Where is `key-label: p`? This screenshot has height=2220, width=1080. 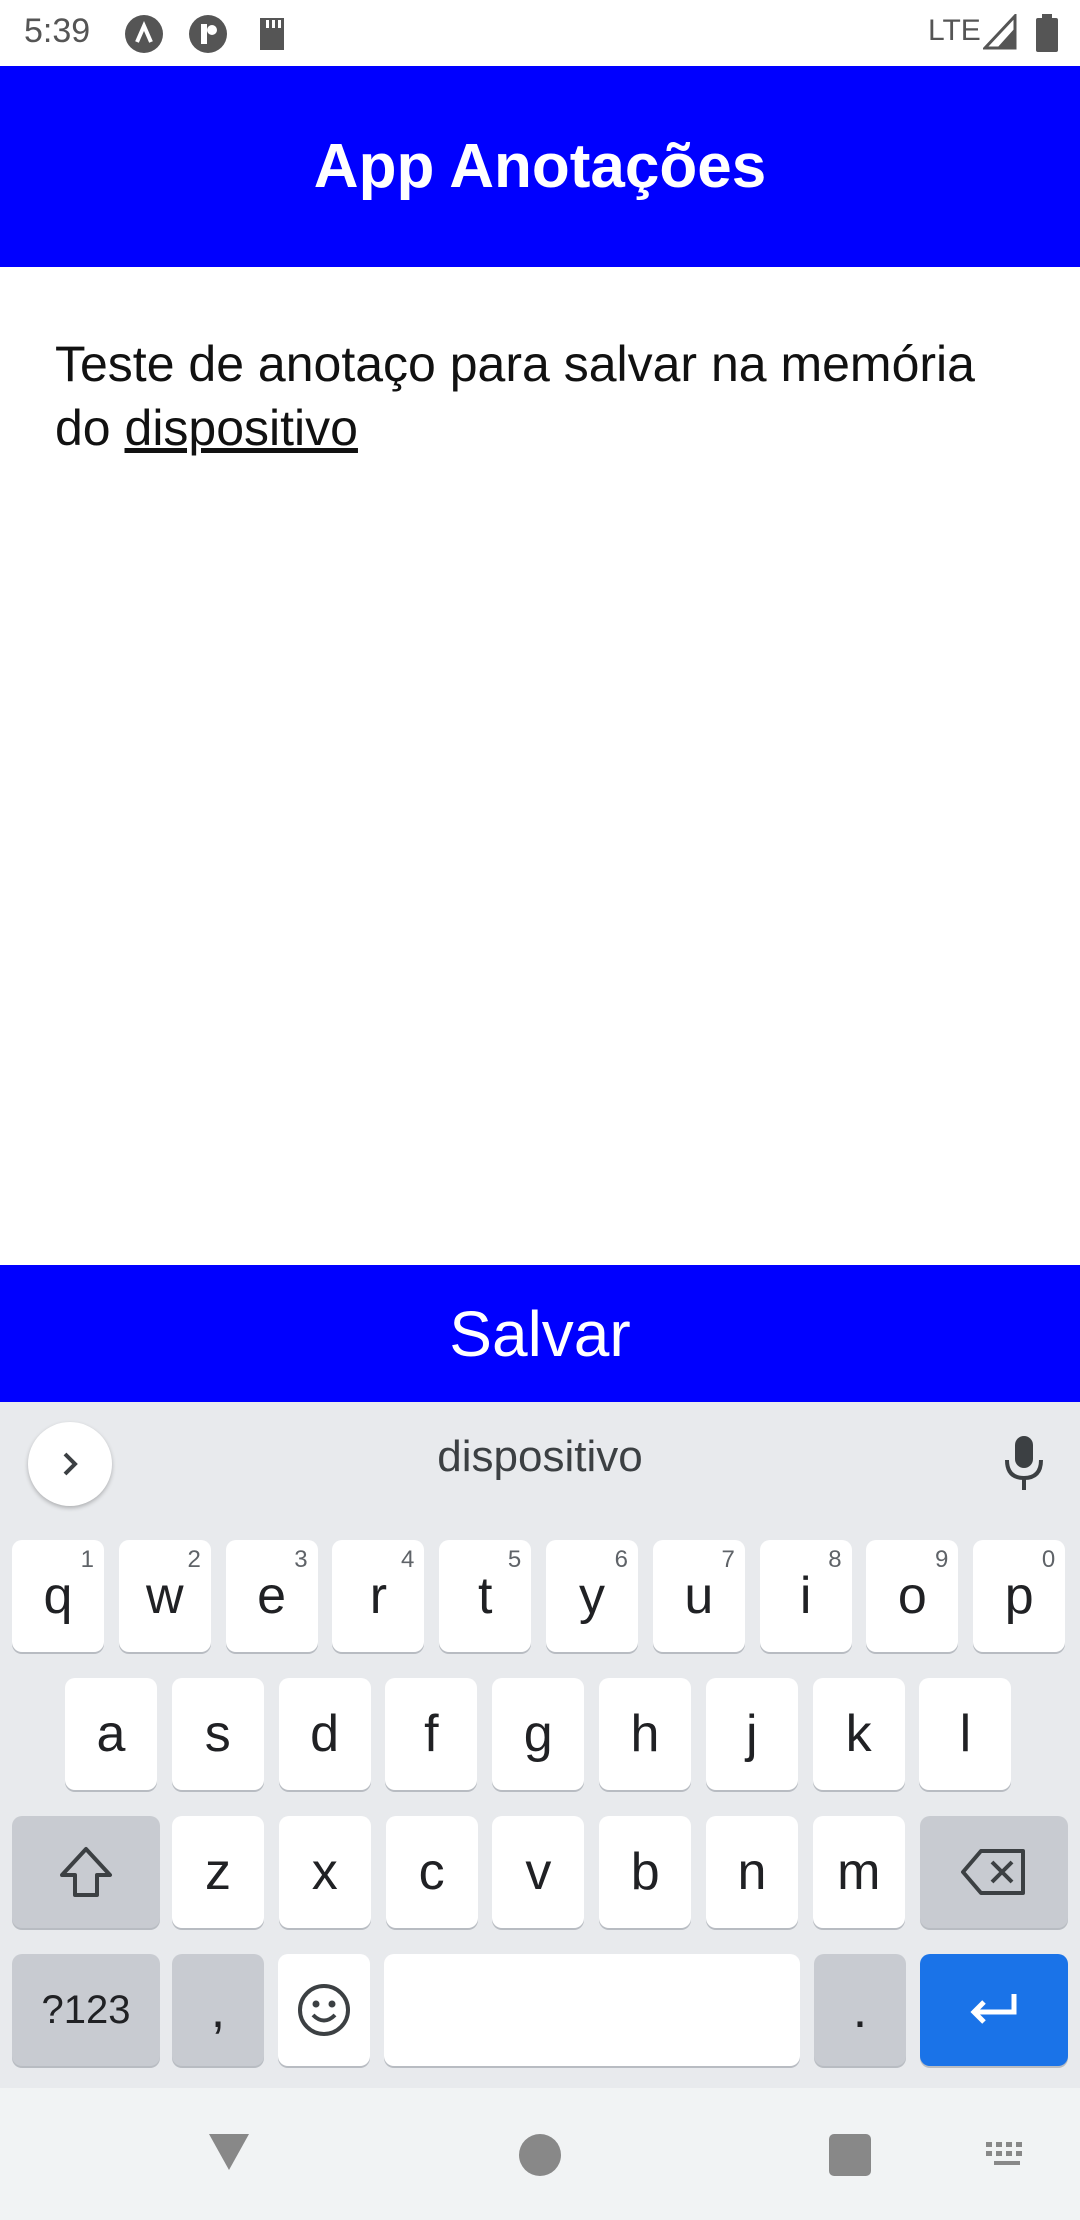 key-label: p is located at coordinates (1019, 1596).